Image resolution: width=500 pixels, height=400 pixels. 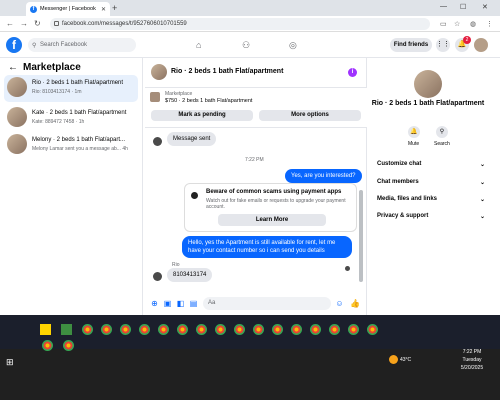 I want to click on windows-start-icon: ⊞, so click(x=10, y=362).